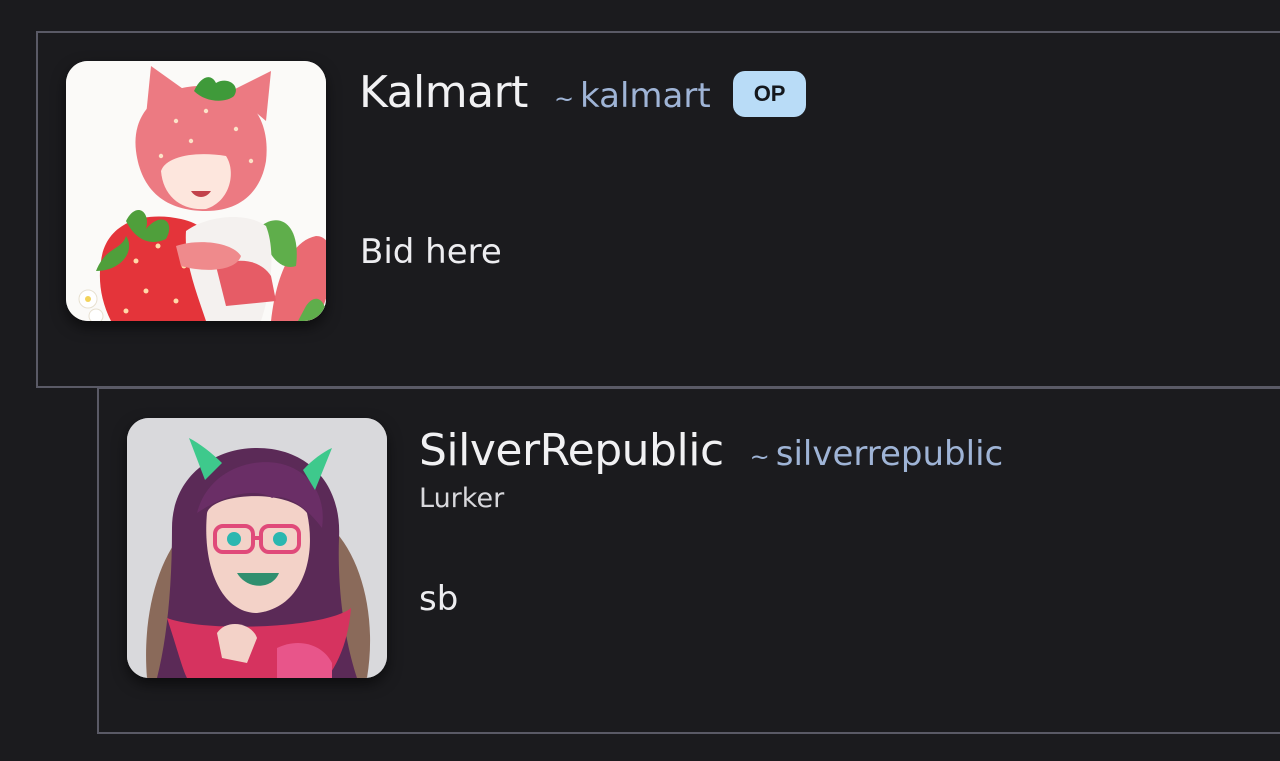 The height and width of the screenshot is (761, 1280). I want to click on user-handle: ~ silverrepublic, so click(877, 454).